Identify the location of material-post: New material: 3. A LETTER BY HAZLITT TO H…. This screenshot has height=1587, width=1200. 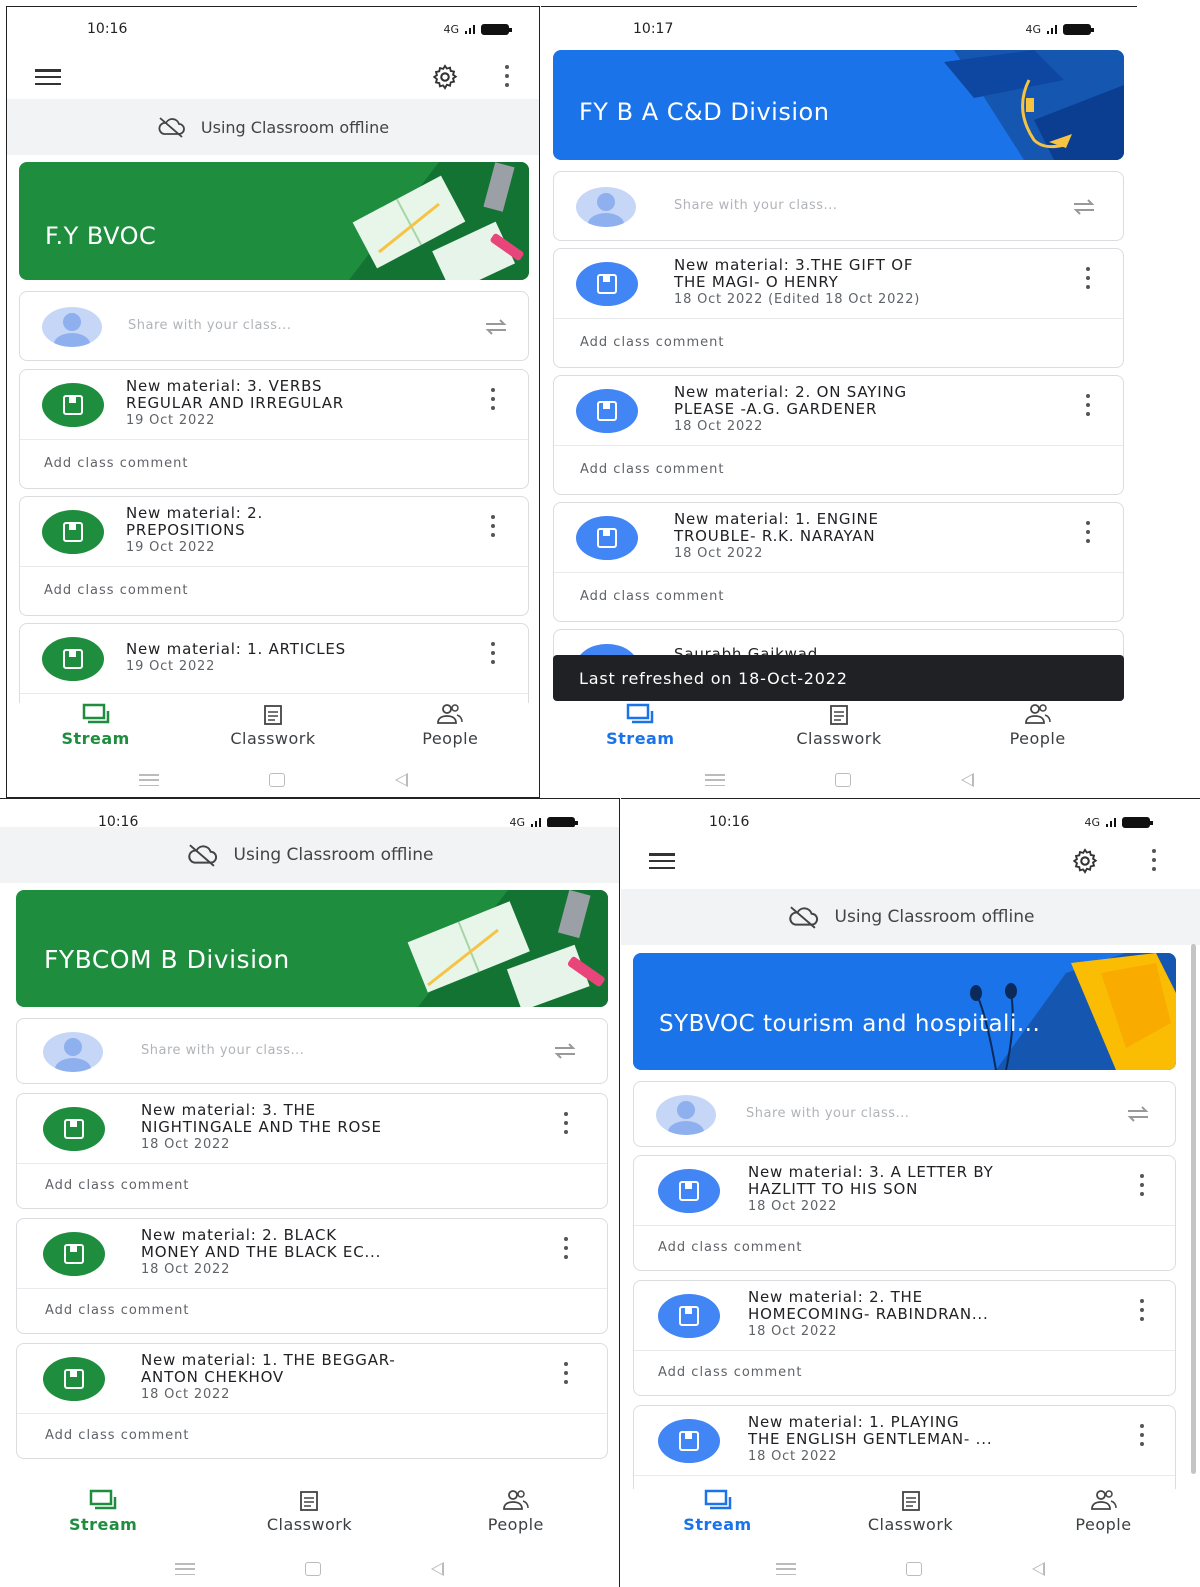
(904, 1213).